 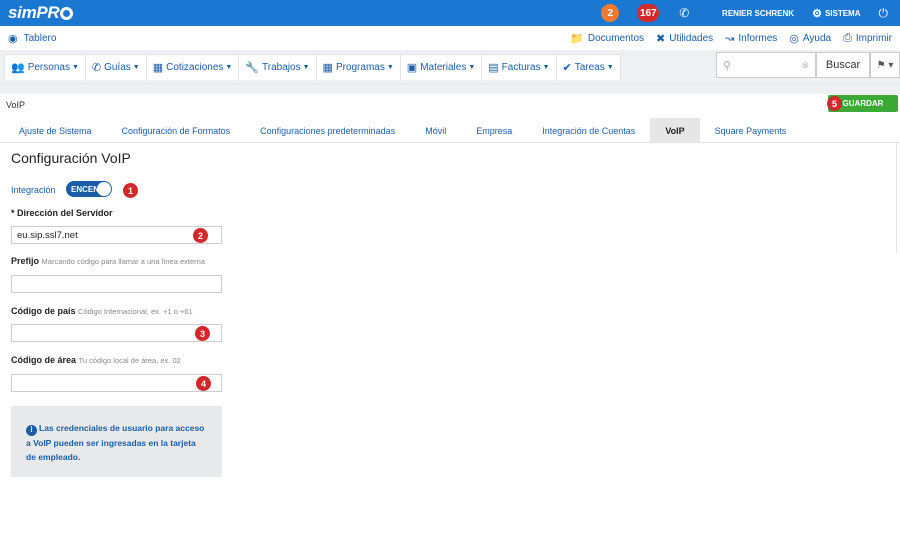 I want to click on tab-voip: VoIP, so click(x=675, y=130).